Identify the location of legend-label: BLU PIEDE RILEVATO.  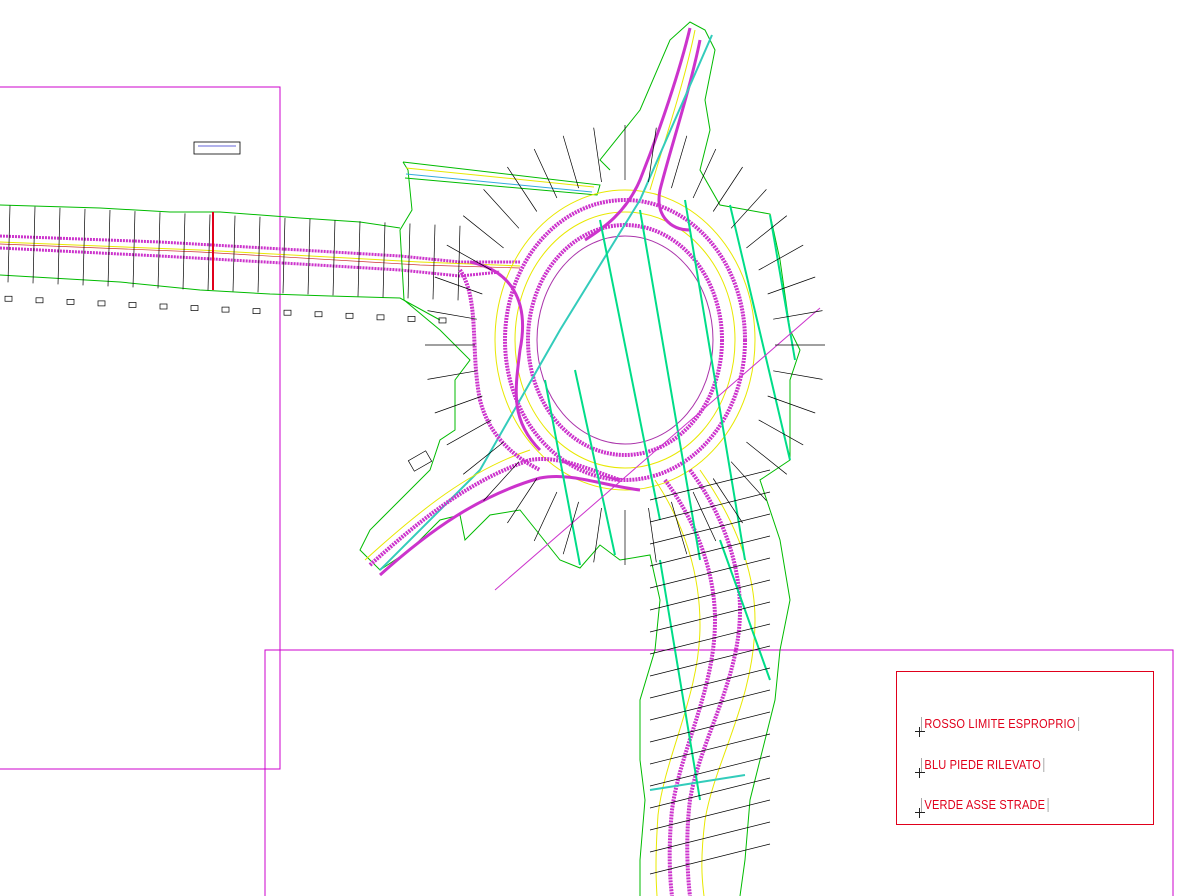
(983, 765).